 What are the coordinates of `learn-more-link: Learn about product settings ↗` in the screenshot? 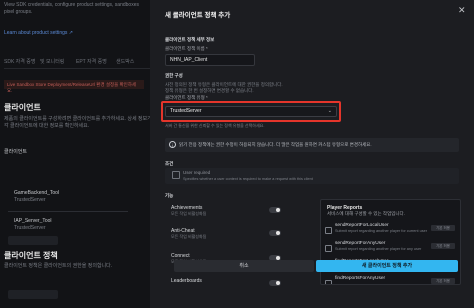 It's located at (38, 33).